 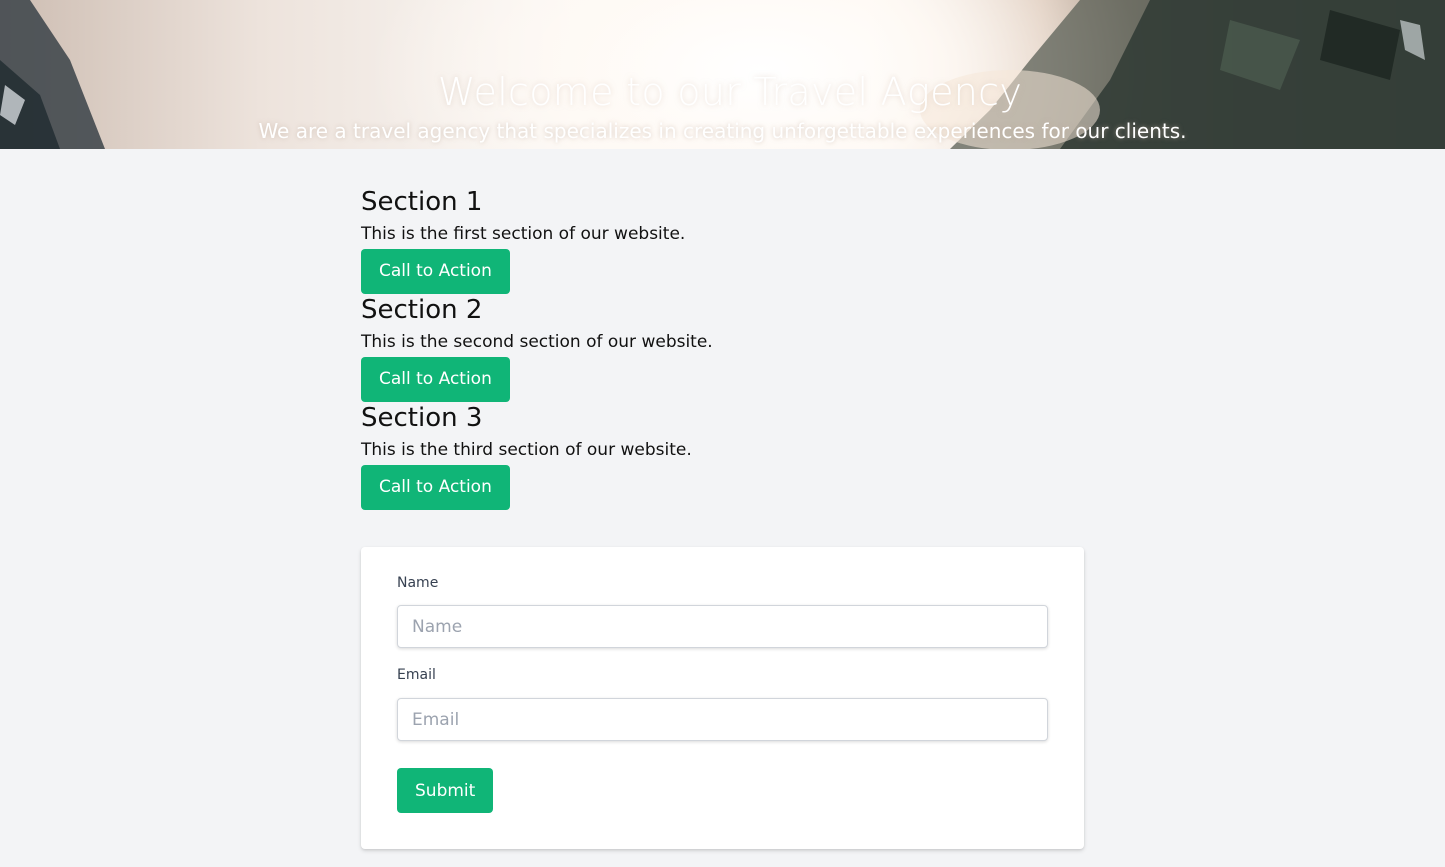 What do you see at coordinates (445, 790) in the screenshot?
I see `submit-button: Submit` at bounding box center [445, 790].